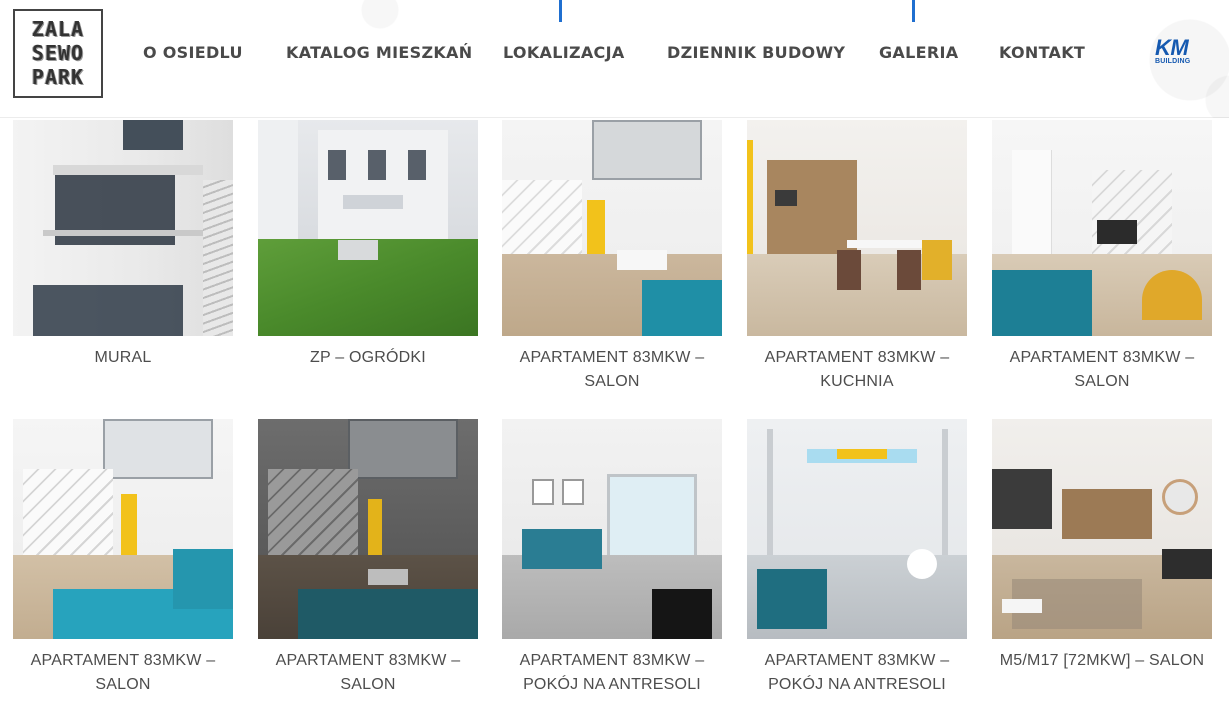 The height and width of the screenshot is (716, 1229). Describe the element at coordinates (560, 11) in the screenshot. I see `nav-accent-left` at that location.